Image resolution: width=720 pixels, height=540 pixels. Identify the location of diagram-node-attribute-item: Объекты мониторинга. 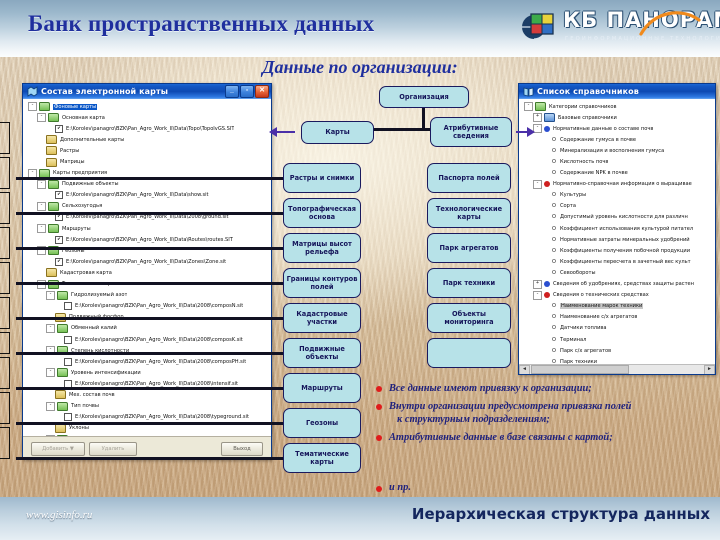
(469, 318).